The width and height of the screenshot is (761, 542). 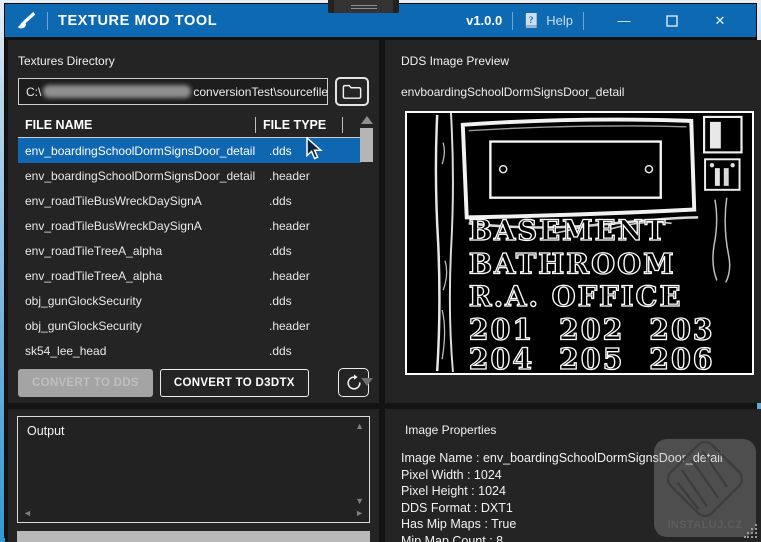 What do you see at coordinates (366, 251) in the screenshot?
I see `file-list-scrollbar` at bounding box center [366, 251].